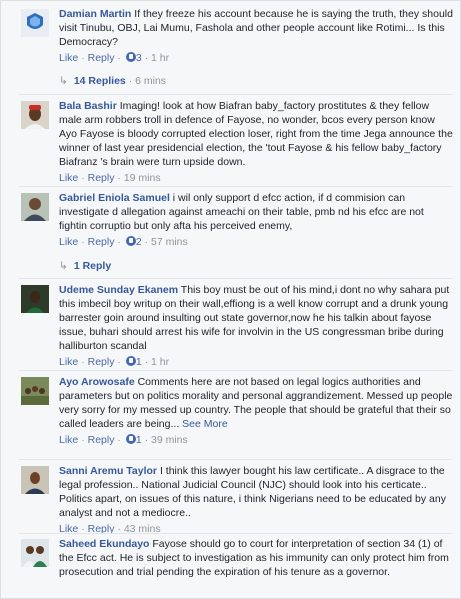 This screenshot has height=599, width=461. I want to click on portrait-icon, so click(35, 207).